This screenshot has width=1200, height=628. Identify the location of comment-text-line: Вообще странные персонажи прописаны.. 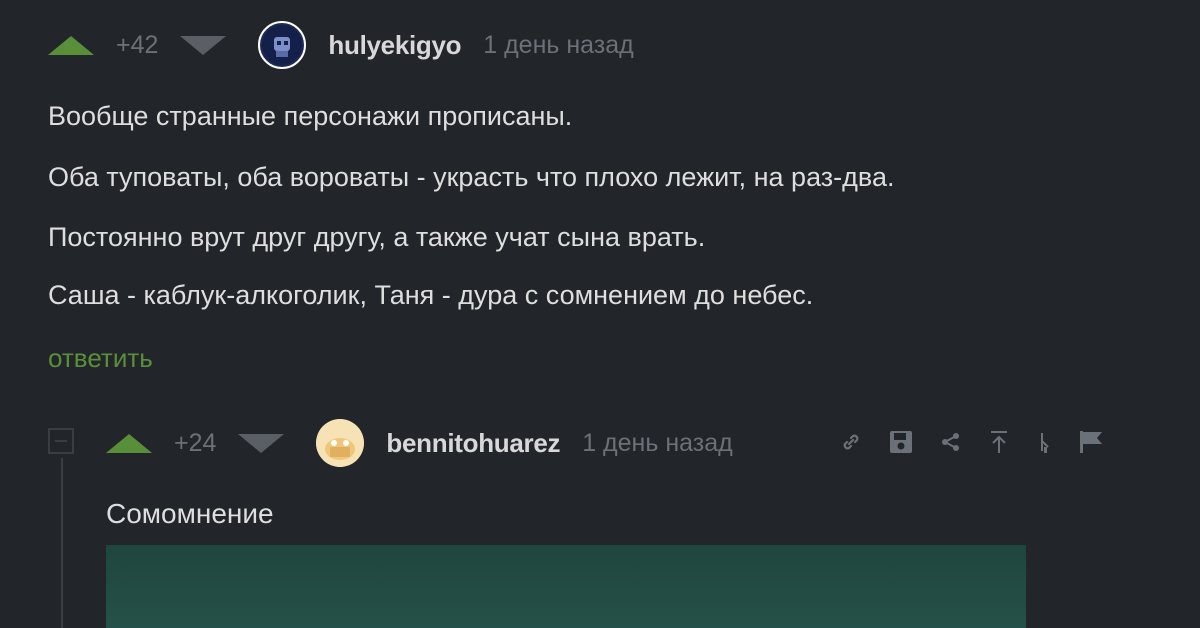
(310, 116).